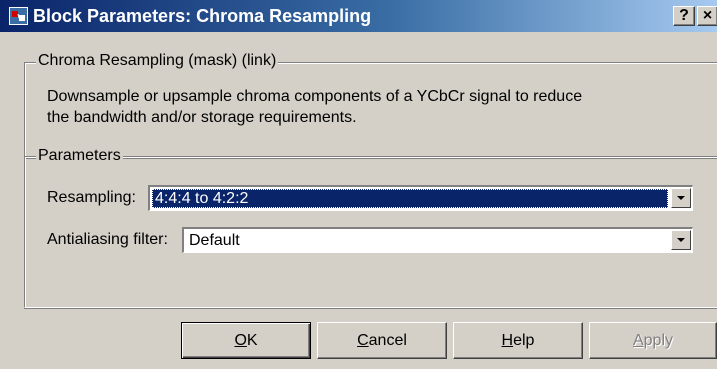 The image size is (717, 369). What do you see at coordinates (214, 240) in the screenshot?
I see `antialiasing-filter-value: Default` at bounding box center [214, 240].